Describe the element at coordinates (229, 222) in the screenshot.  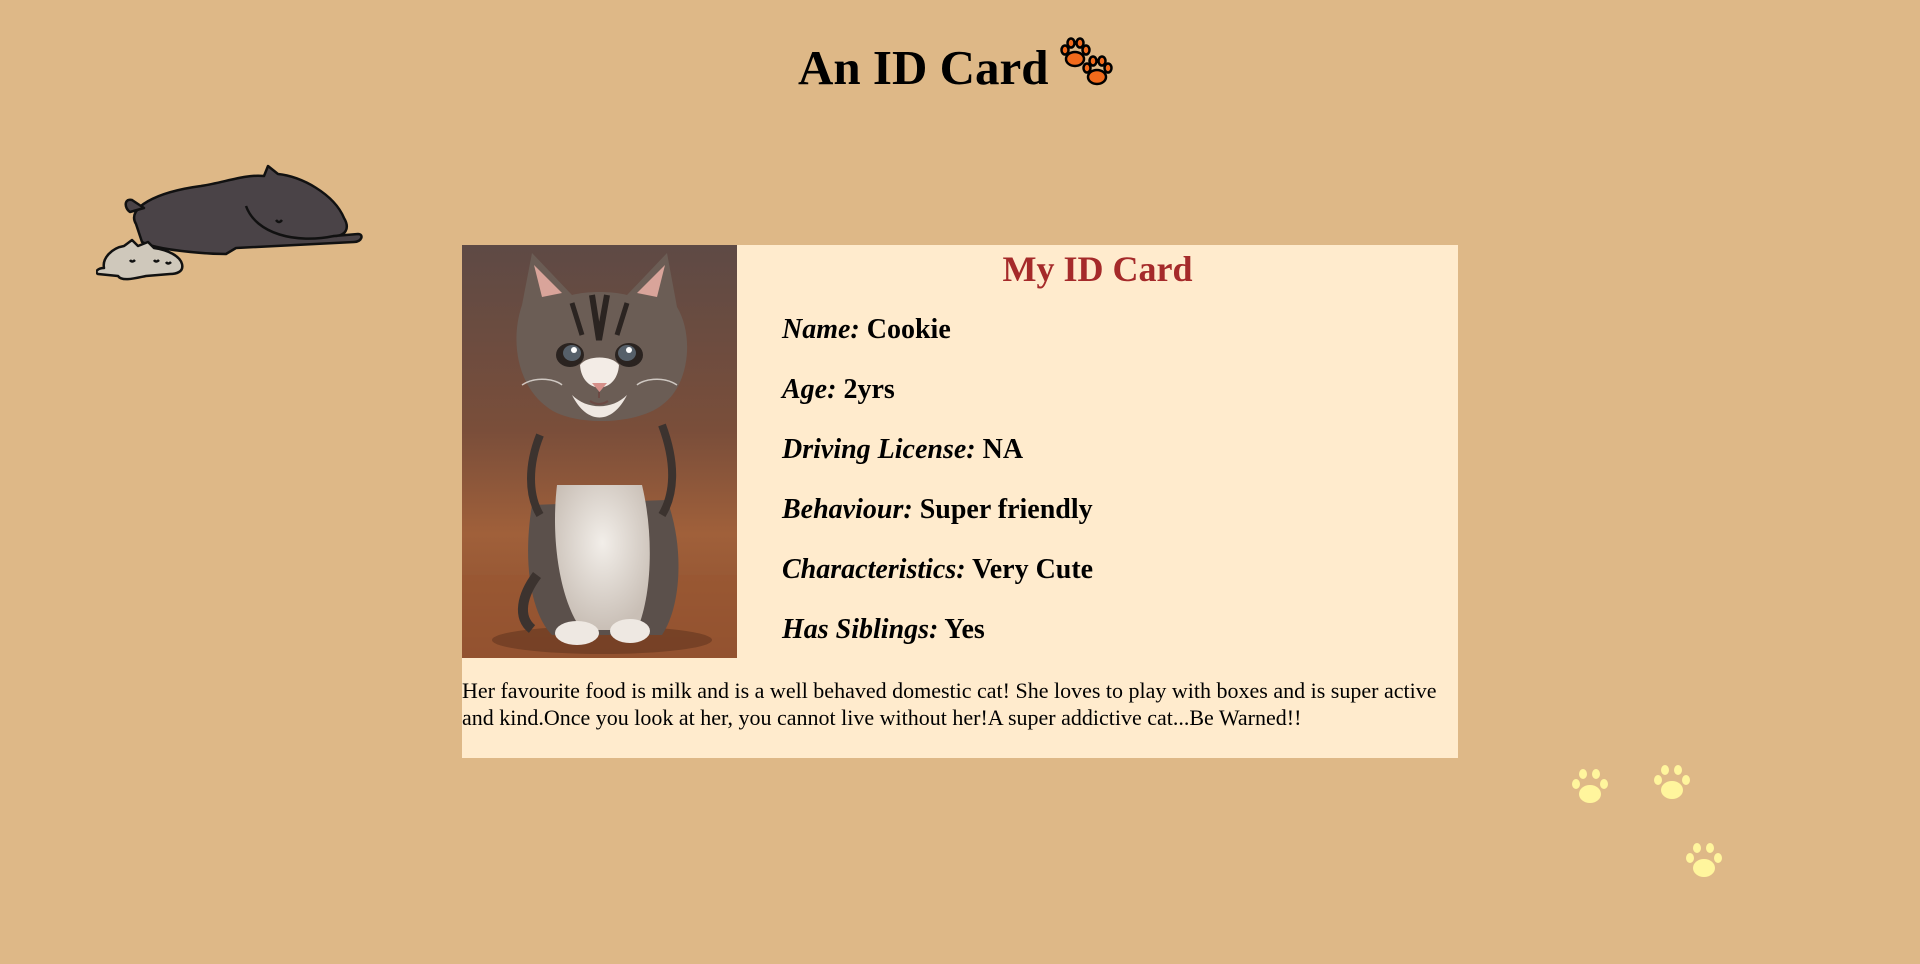
I see `sleeping-cats-icon` at that location.